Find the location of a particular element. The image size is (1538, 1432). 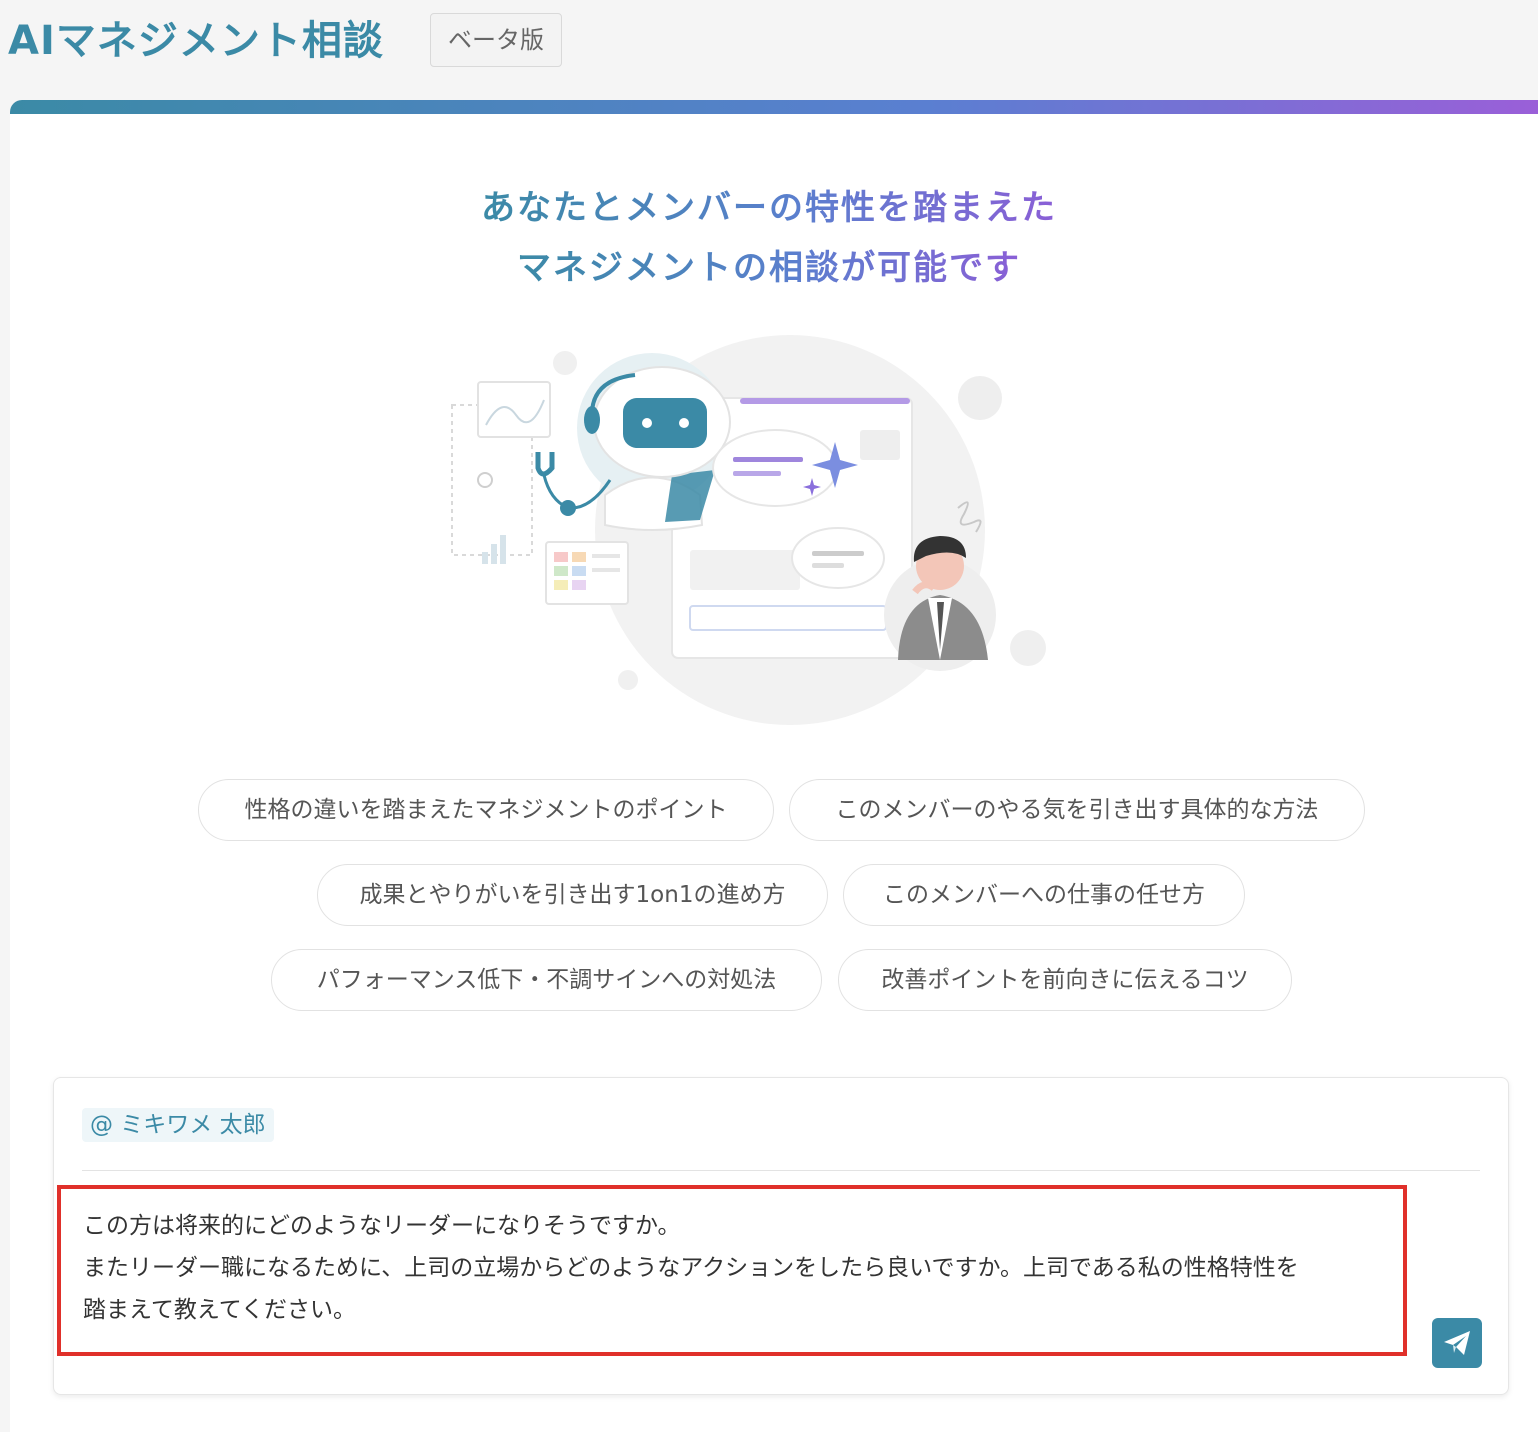

suggestion-chip: 成果とやりがいを引き出す1on1の進め方 is located at coordinates (572, 895).